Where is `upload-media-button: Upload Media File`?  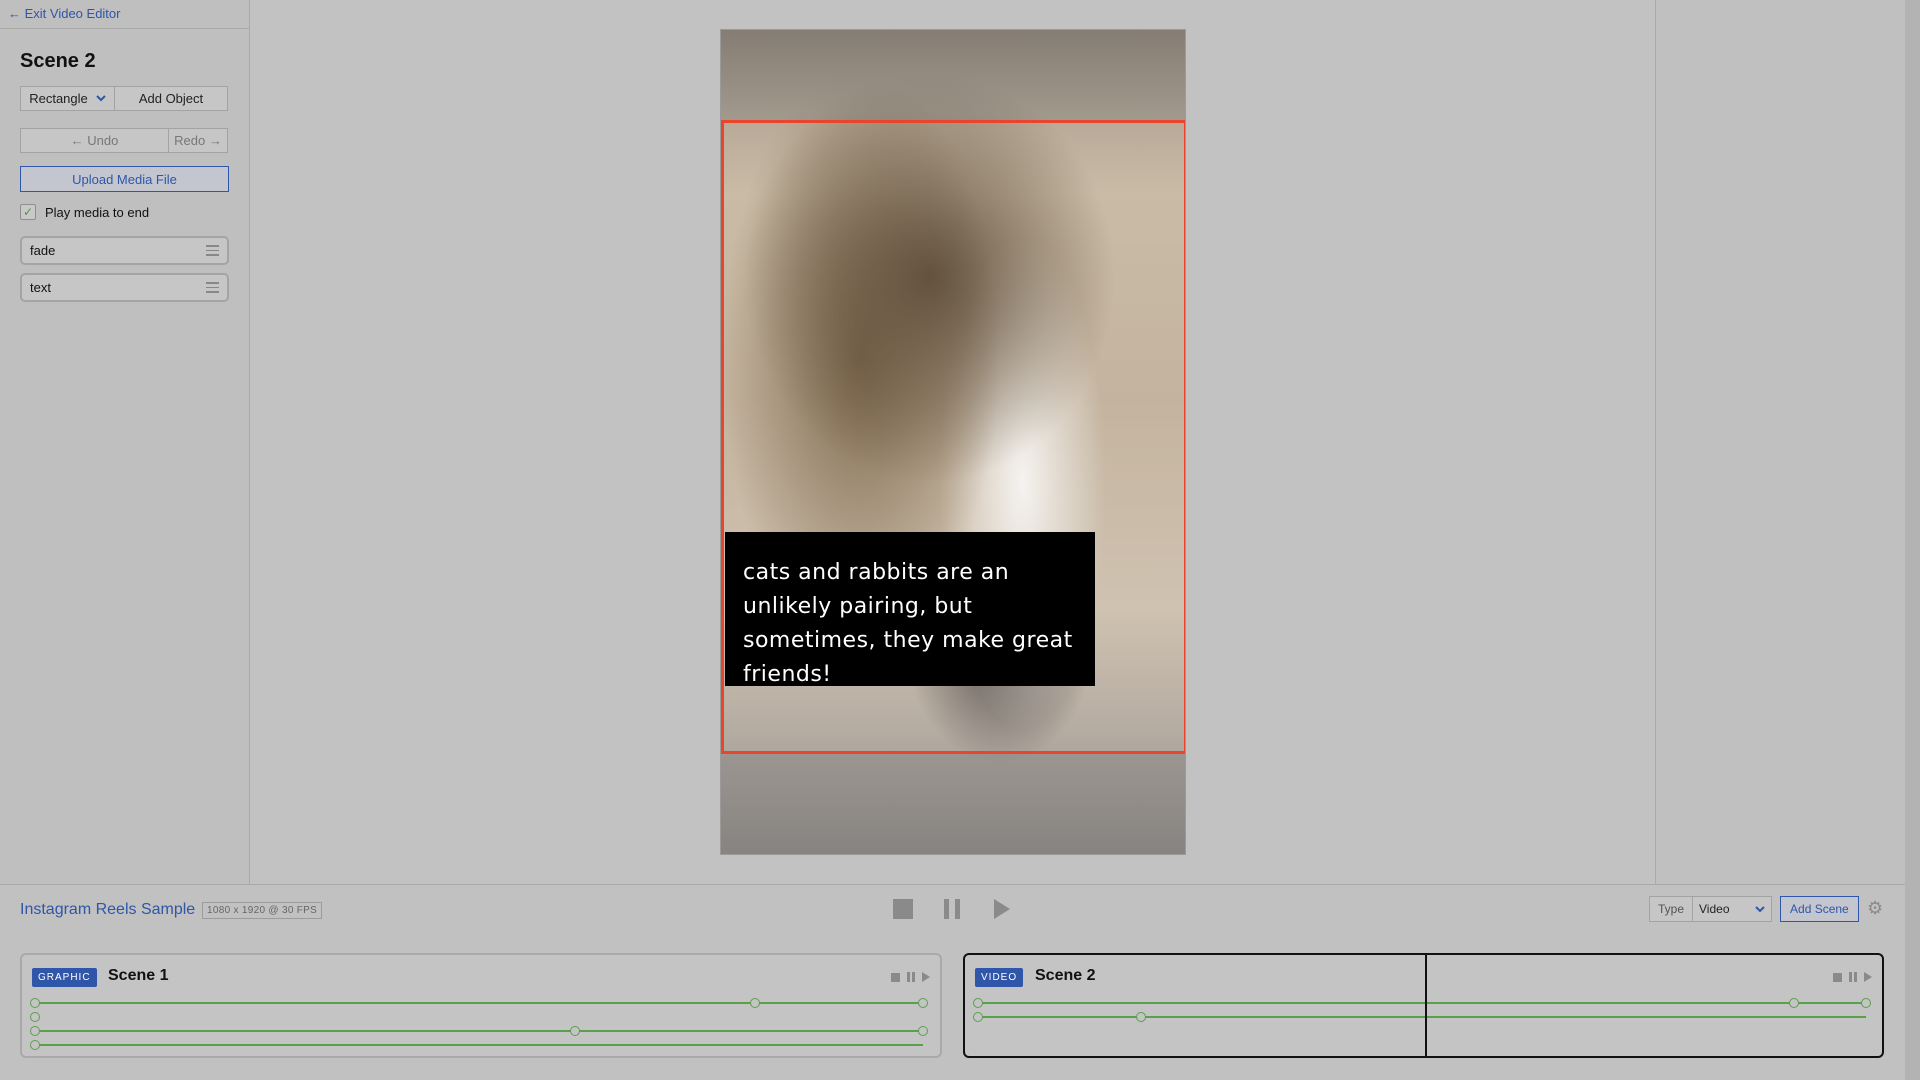
upload-media-button: Upload Media File is located at coordinates (124, 179).